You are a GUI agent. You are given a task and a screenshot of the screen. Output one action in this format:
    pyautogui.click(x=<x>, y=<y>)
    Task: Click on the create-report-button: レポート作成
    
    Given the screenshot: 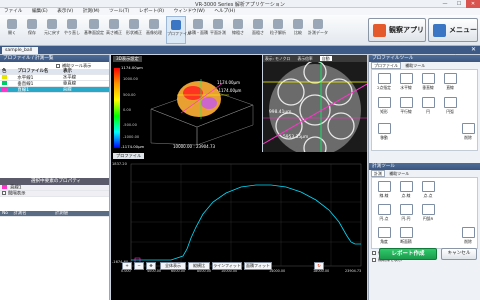 What is the action you would take?
    pyautogui.click(x=408, y=254)
    